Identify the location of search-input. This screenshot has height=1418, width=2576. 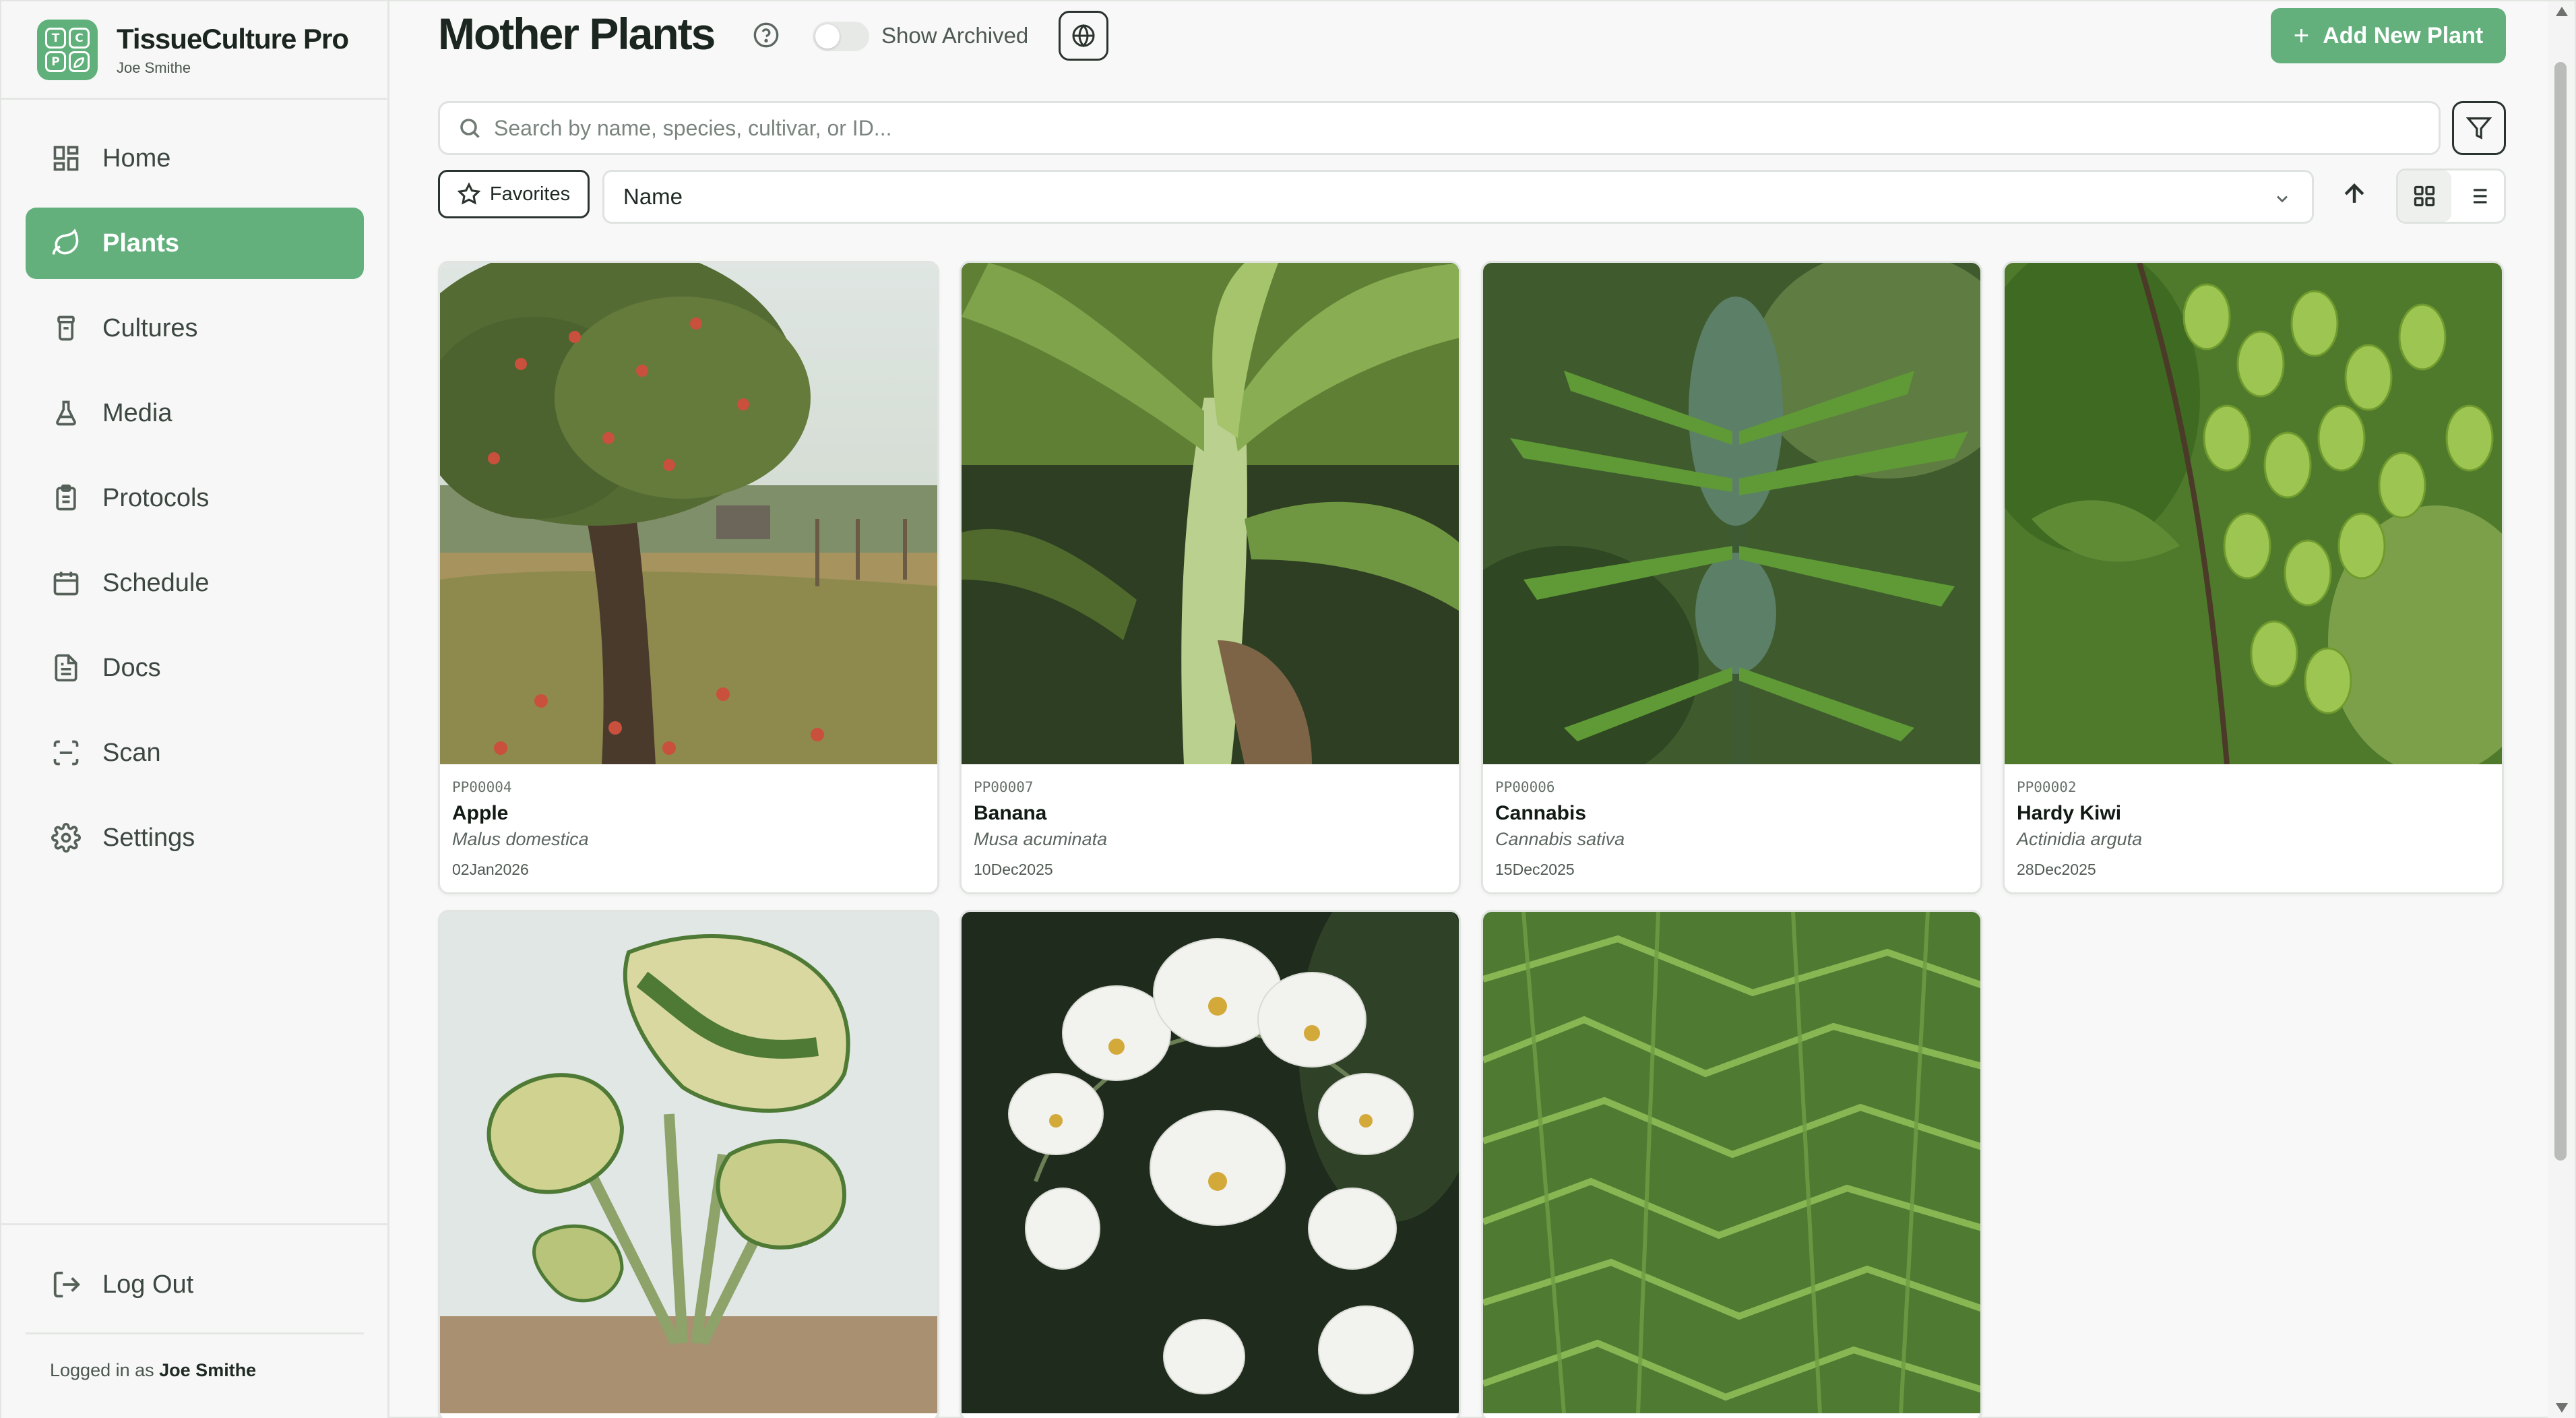
(1437, 128).